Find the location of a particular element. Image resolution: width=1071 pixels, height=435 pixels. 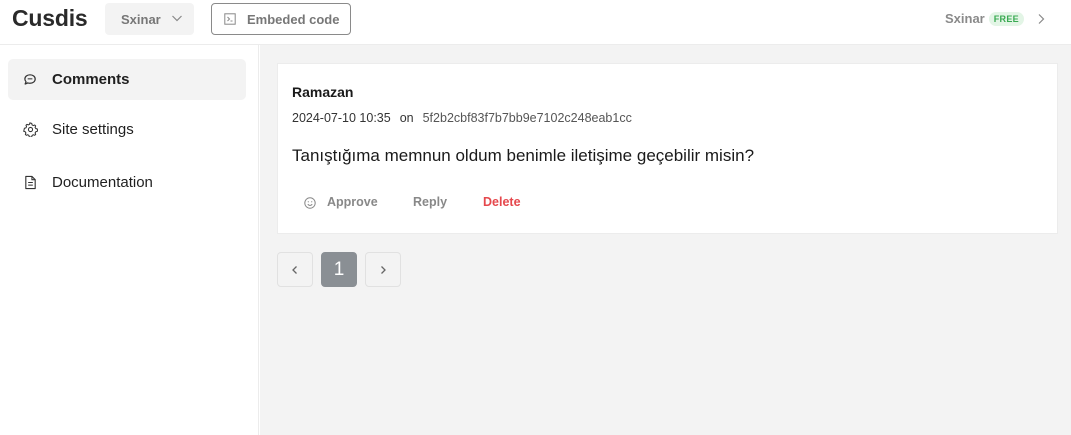

comment-page-id: 5f2b2cbf83f7b7bb9e7102c248eab1cc is located at coordinates (527, 118).